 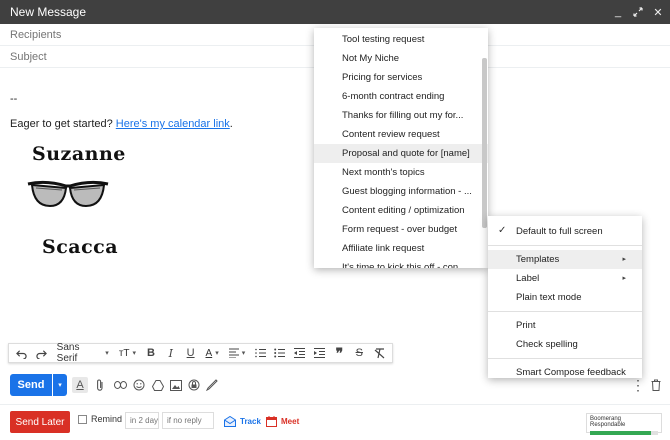 I want to click on respondable-fill, so click(x=621, y=433).